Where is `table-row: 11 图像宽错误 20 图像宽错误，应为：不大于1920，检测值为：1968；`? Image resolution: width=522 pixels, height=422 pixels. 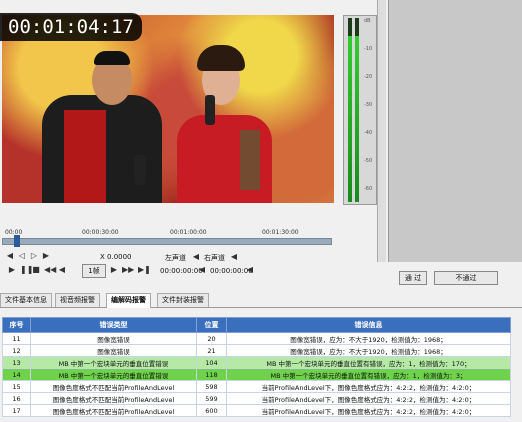
table-row: 11 图像宽错误 20 图像宽错误，应为：不大于1920，检测值为：1968； is located at coordinates (256, 338).